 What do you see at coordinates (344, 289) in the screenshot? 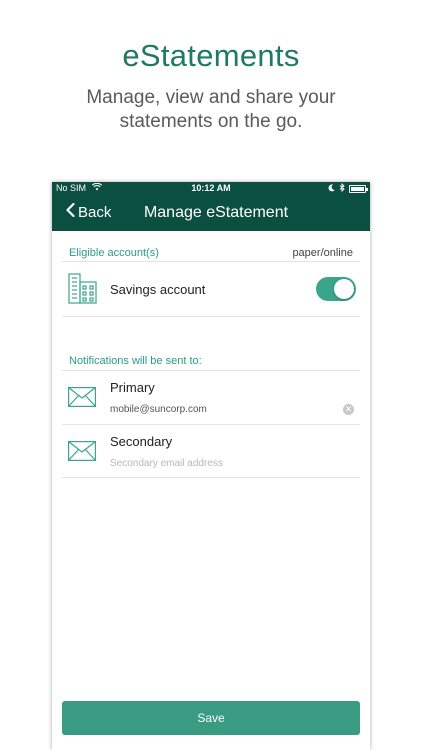
I see `toggle-knob` at bounding box center [344, 289].